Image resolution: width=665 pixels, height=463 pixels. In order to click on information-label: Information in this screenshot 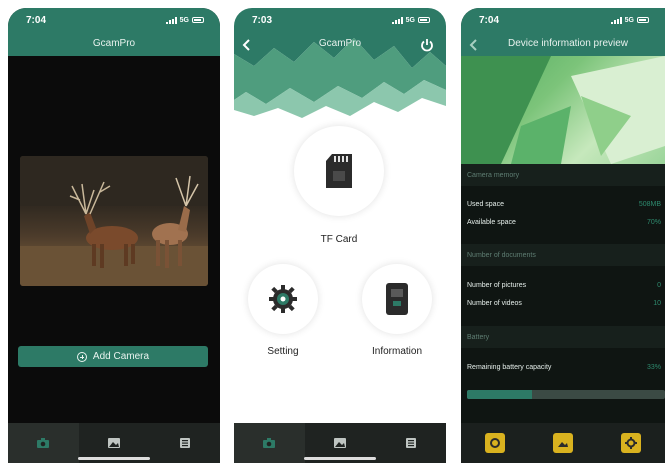, I will do `click(397, 351)`.